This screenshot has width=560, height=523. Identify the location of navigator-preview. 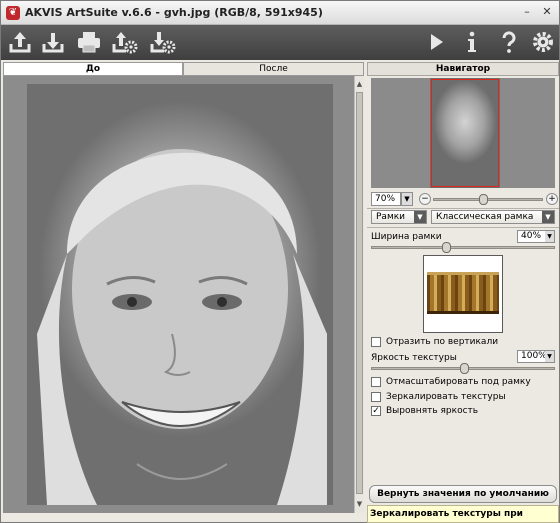
(463, 133).